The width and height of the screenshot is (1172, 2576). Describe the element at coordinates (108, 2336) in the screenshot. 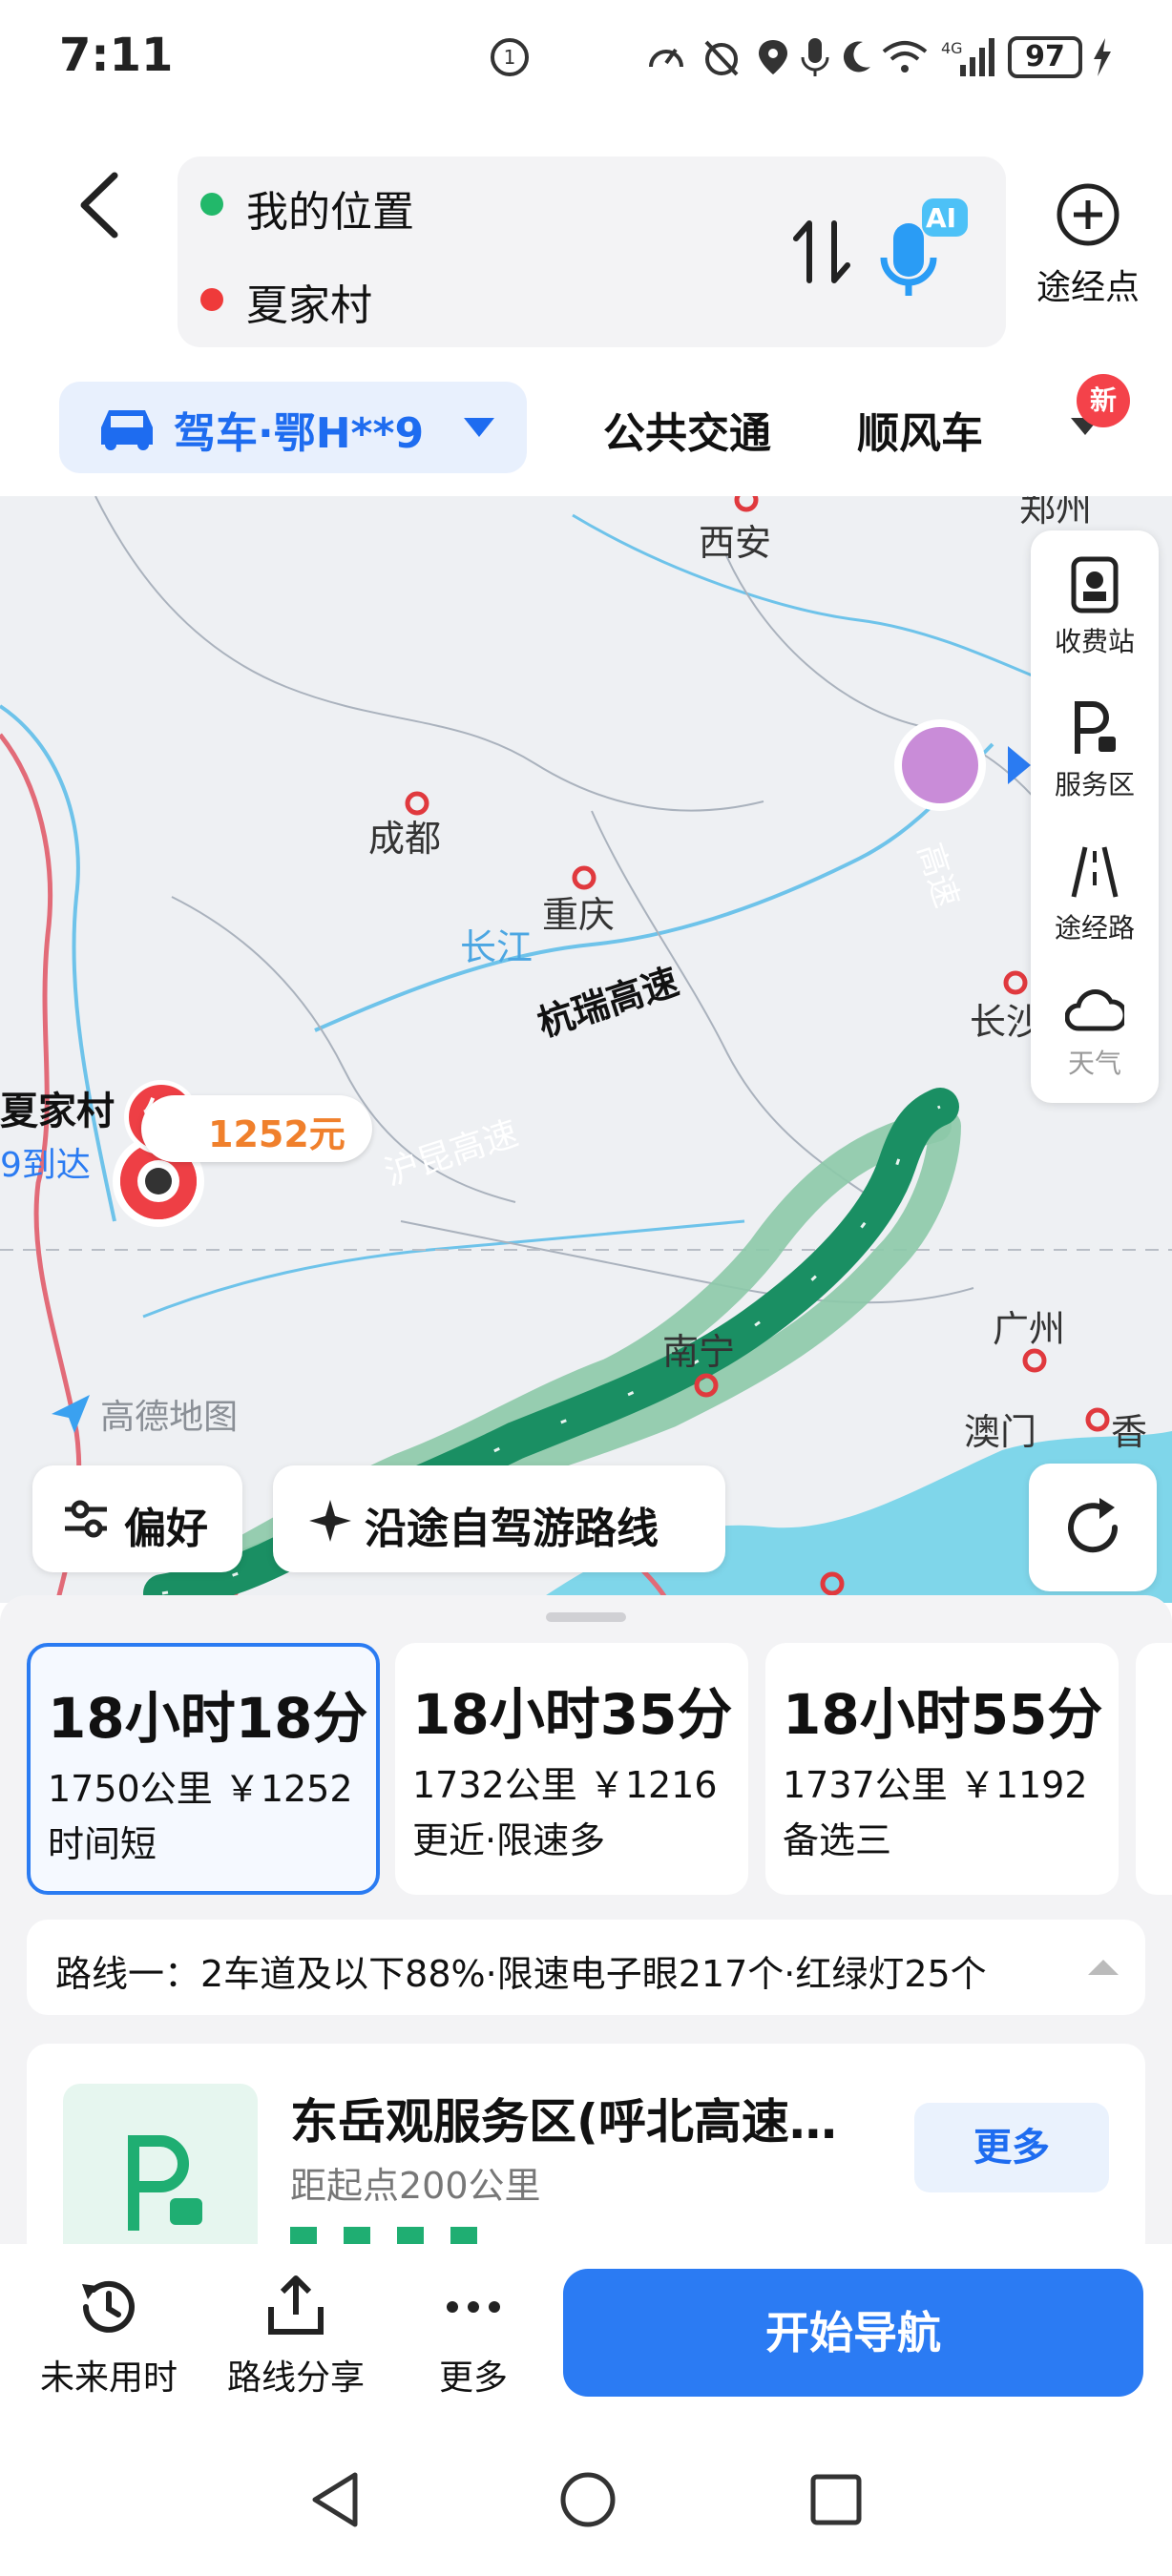

I see `future-time-button: 未来用时` at that location.